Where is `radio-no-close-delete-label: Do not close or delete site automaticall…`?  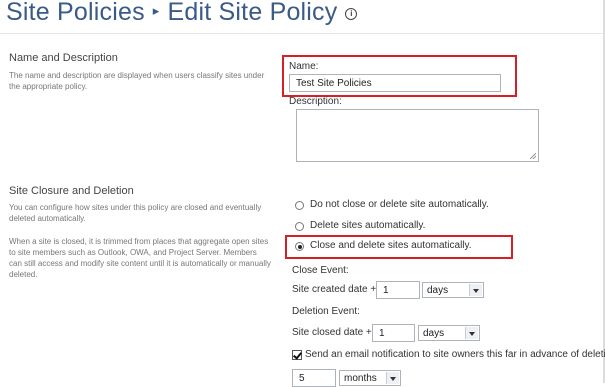 radio-no-close-delete-label: Do not close or delete site automaticall… is located at coordinates (399, 204).